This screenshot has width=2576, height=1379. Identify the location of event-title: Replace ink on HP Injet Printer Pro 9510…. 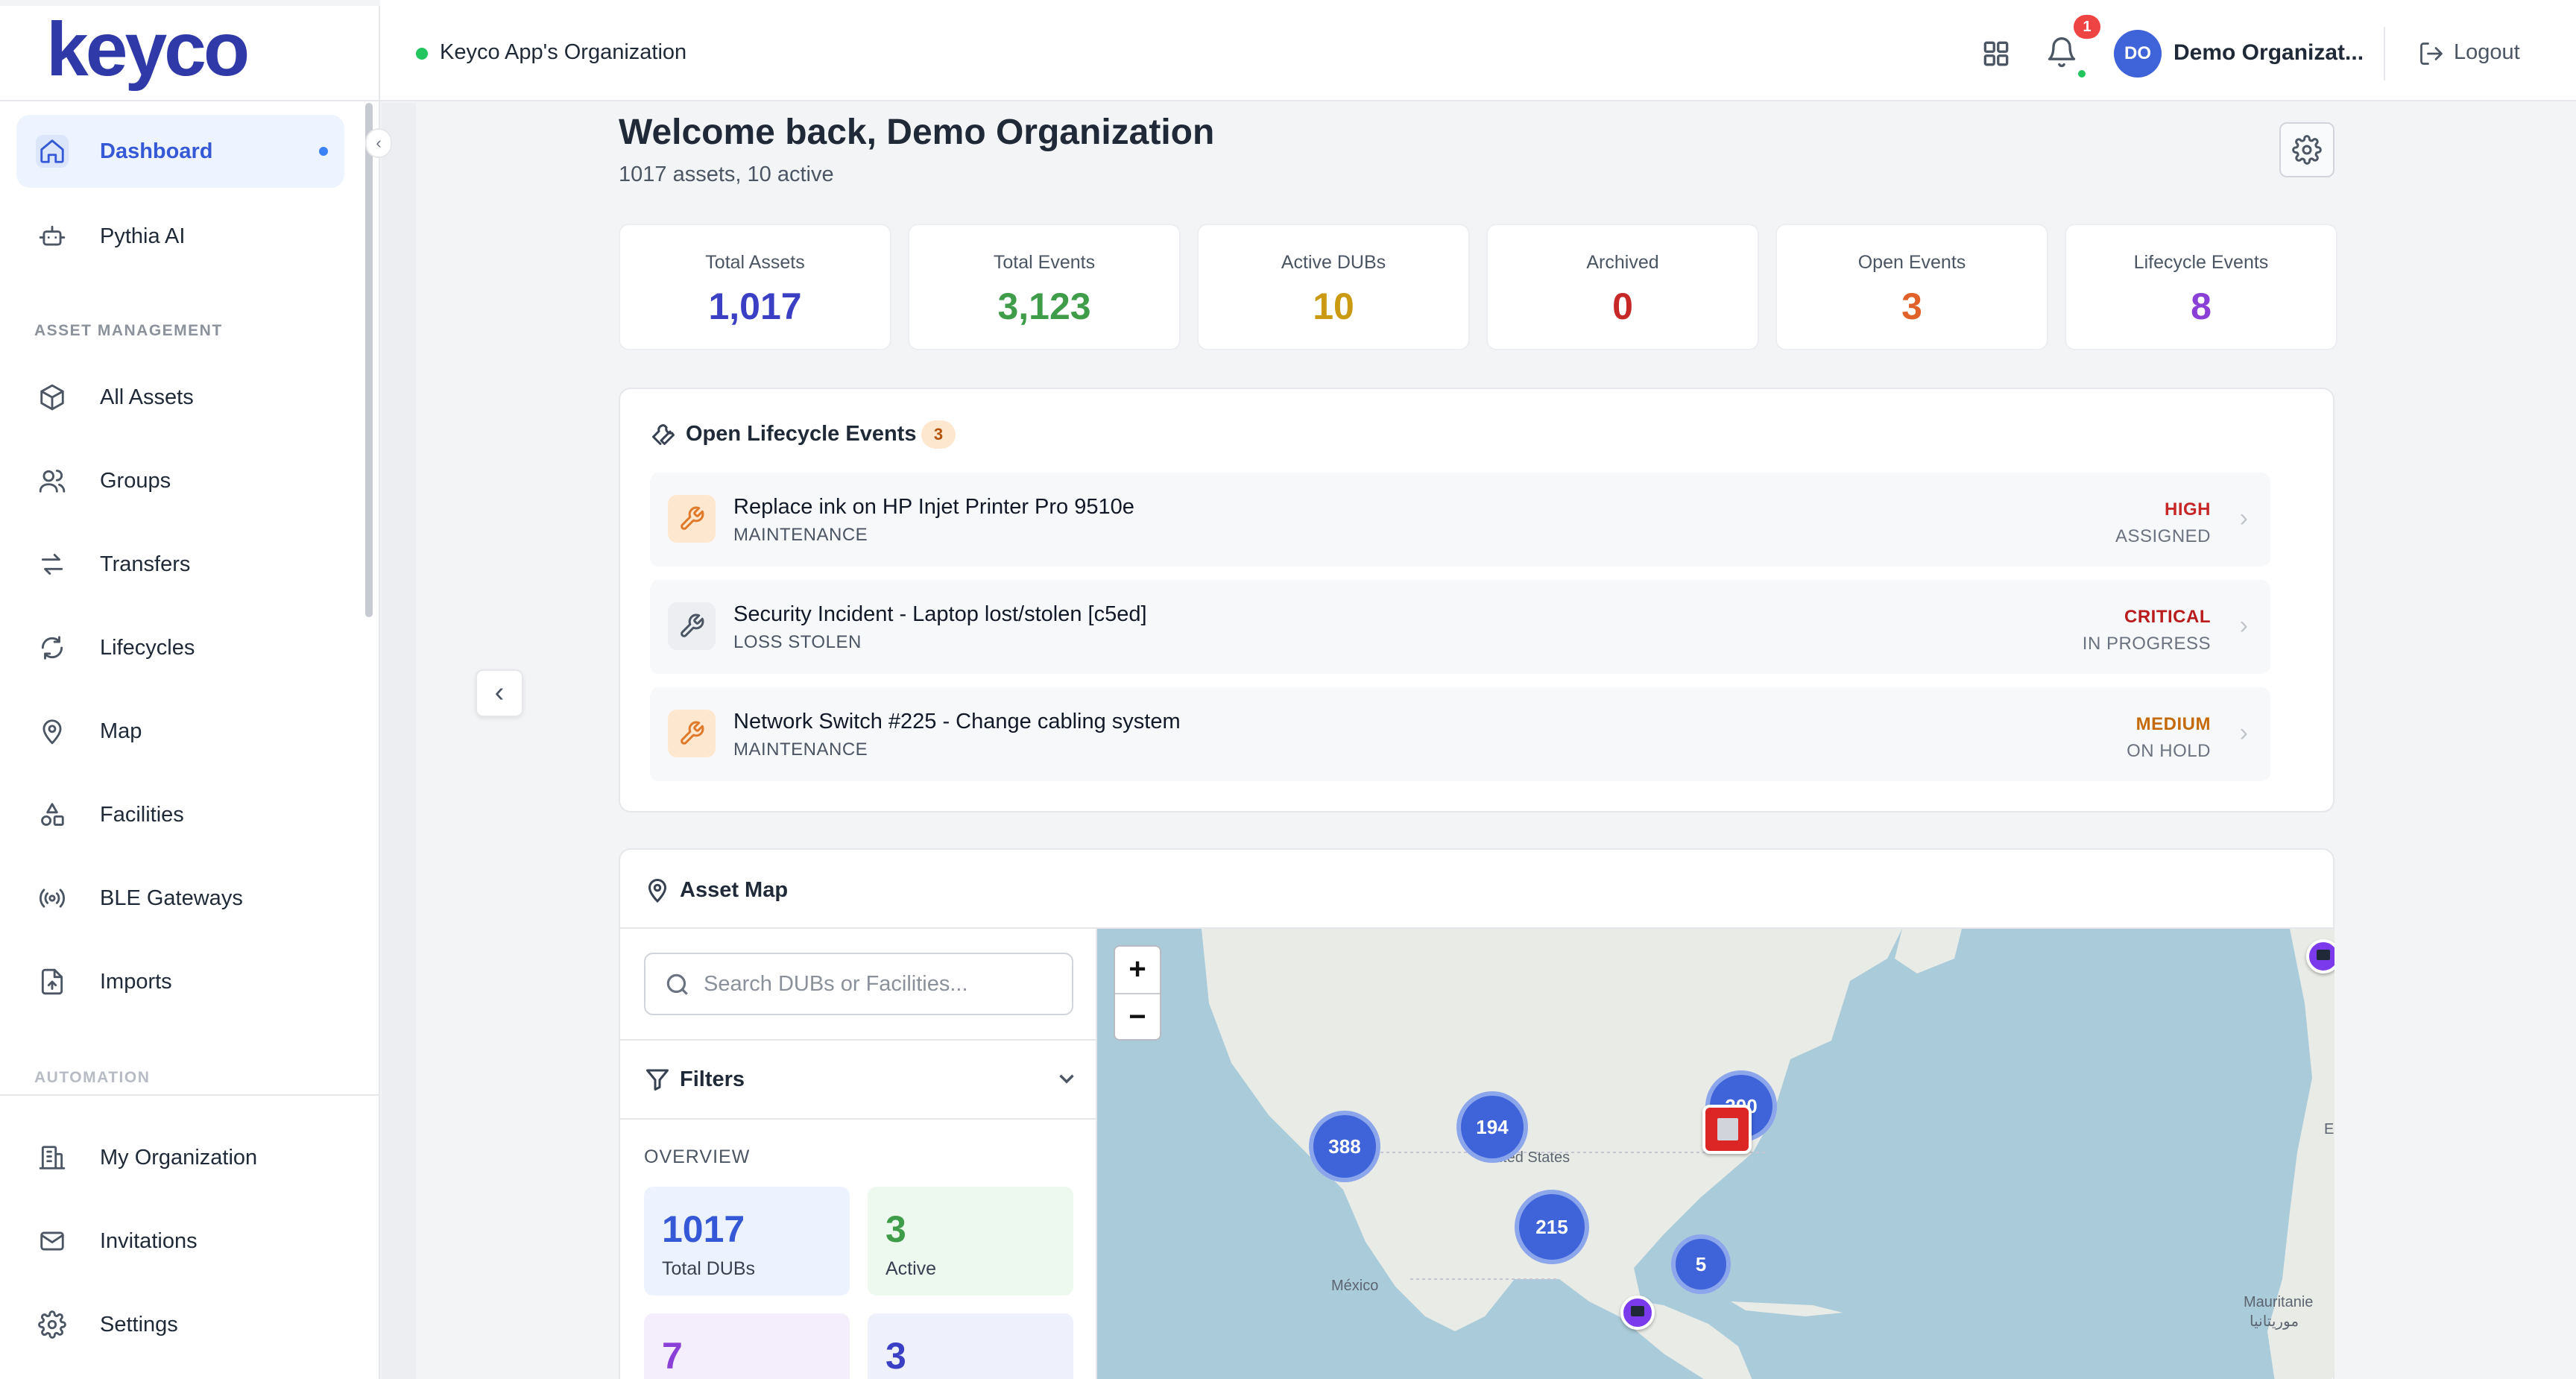
(933, 507).